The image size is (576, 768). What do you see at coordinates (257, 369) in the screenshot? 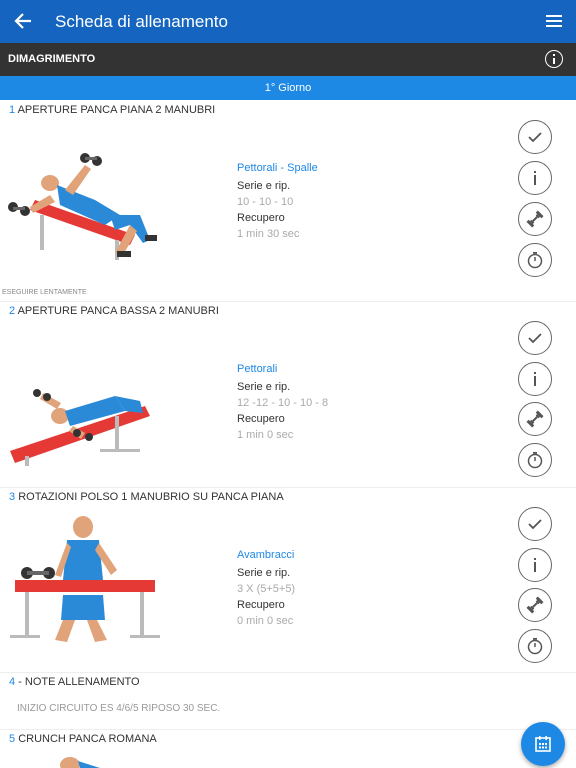
I see `muscle-group: Pettorali` at bounding box center [257, 369].